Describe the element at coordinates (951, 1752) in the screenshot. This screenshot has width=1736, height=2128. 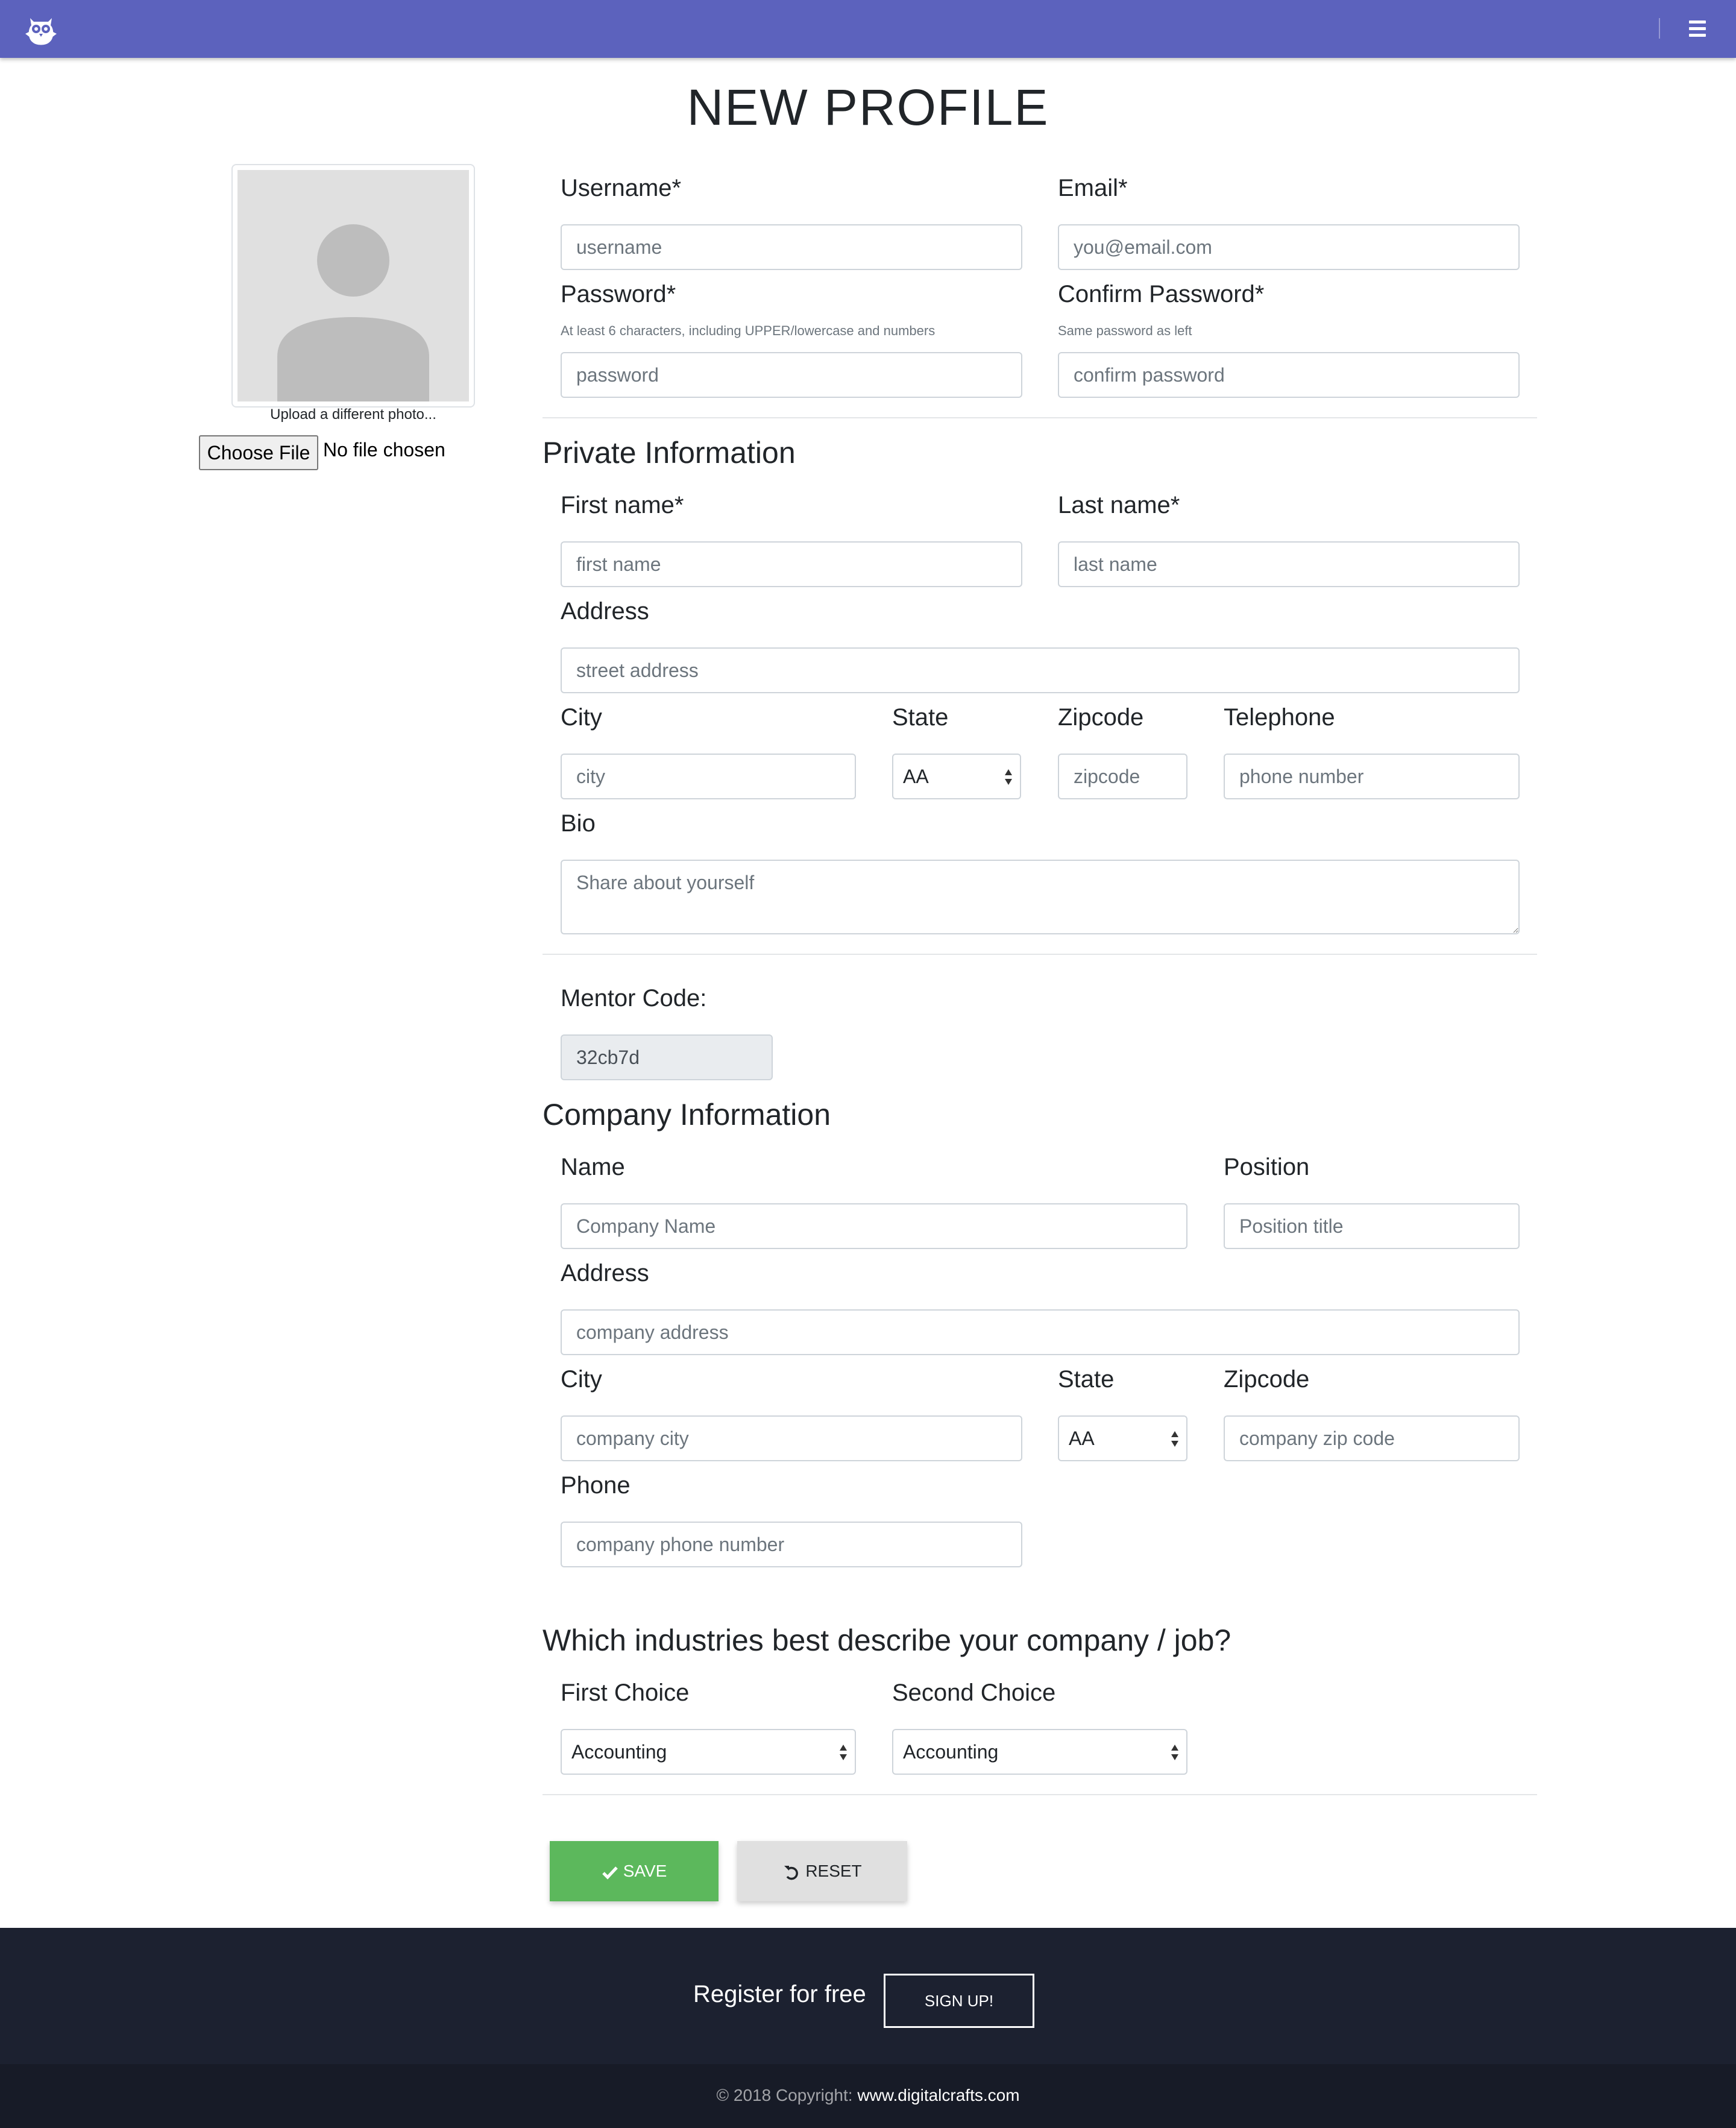
I see `second-choice-value: Accounting` at that location.